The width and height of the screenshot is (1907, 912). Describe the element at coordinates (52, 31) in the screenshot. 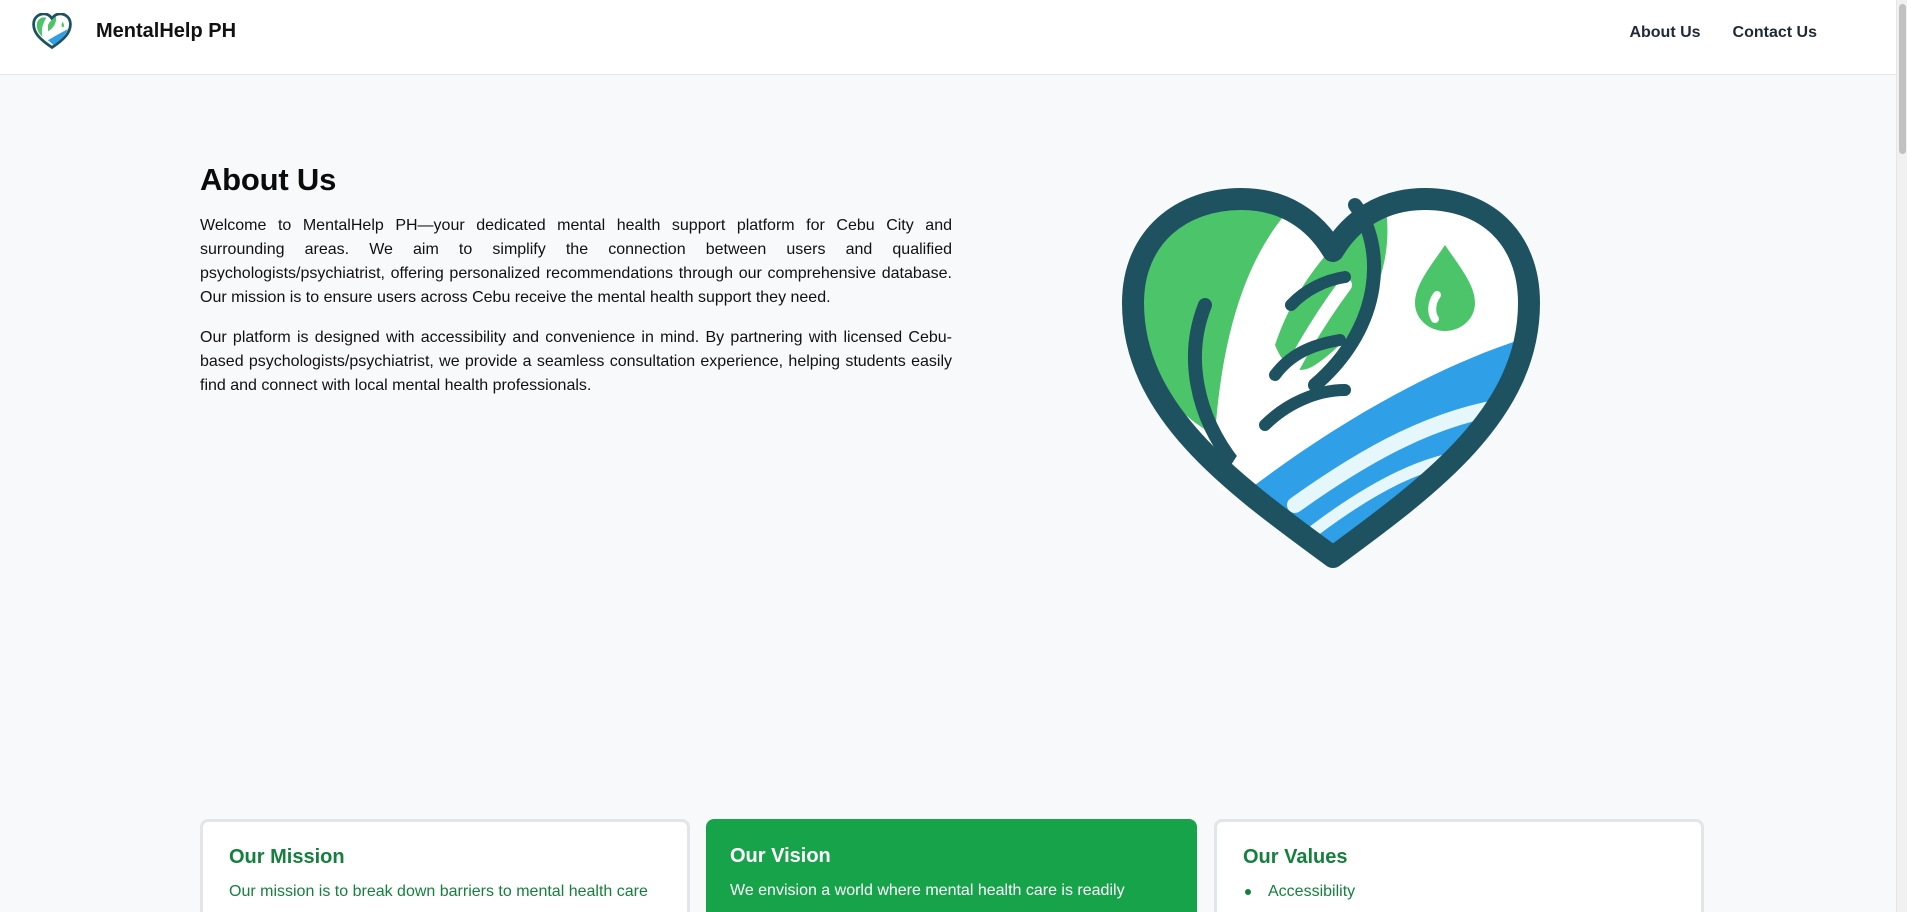

I see `heart-logo-icon` at that location.